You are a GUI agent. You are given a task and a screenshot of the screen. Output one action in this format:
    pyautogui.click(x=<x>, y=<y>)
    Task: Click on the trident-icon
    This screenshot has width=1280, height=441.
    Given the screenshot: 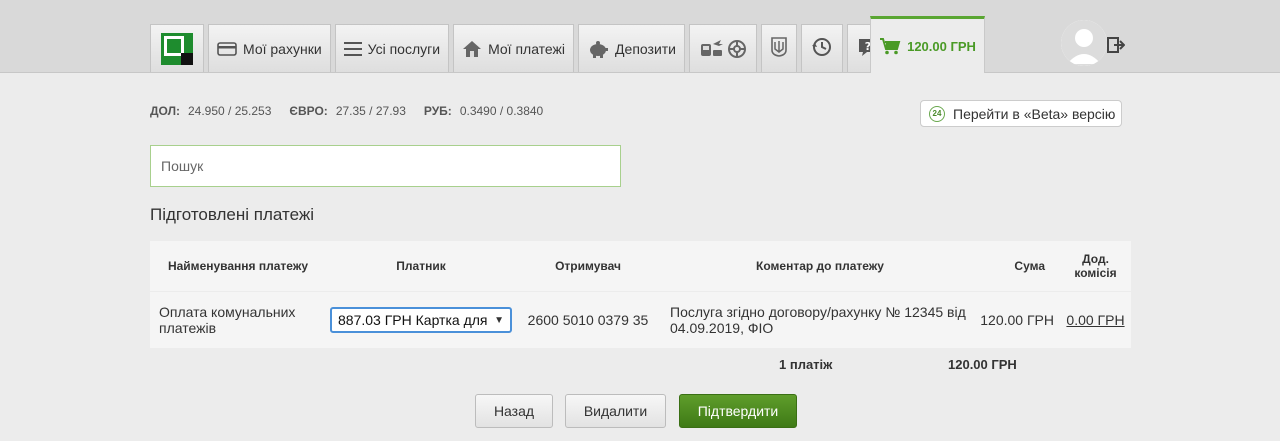 What is the action you would take?
    pyautogui.click(x=779, y=48)
    